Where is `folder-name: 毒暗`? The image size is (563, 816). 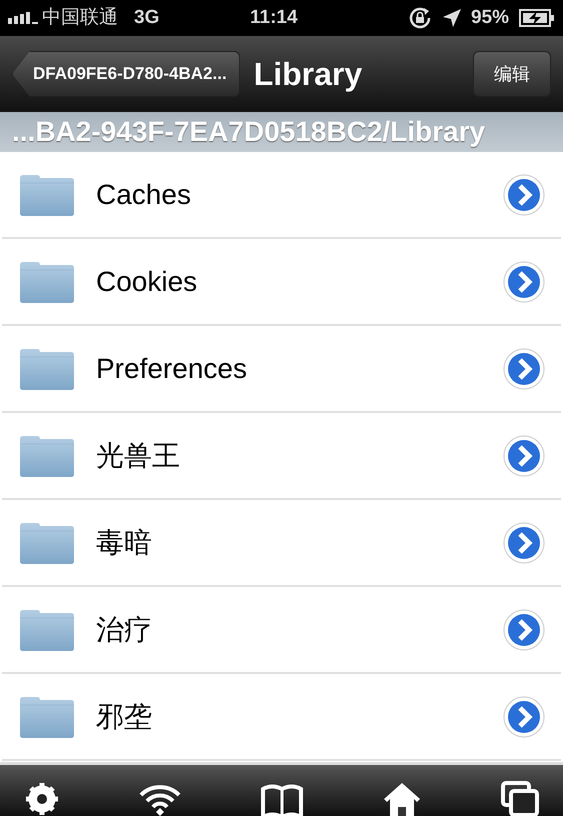
folder-name: 毒暗 is located at coordinates (124, 543).